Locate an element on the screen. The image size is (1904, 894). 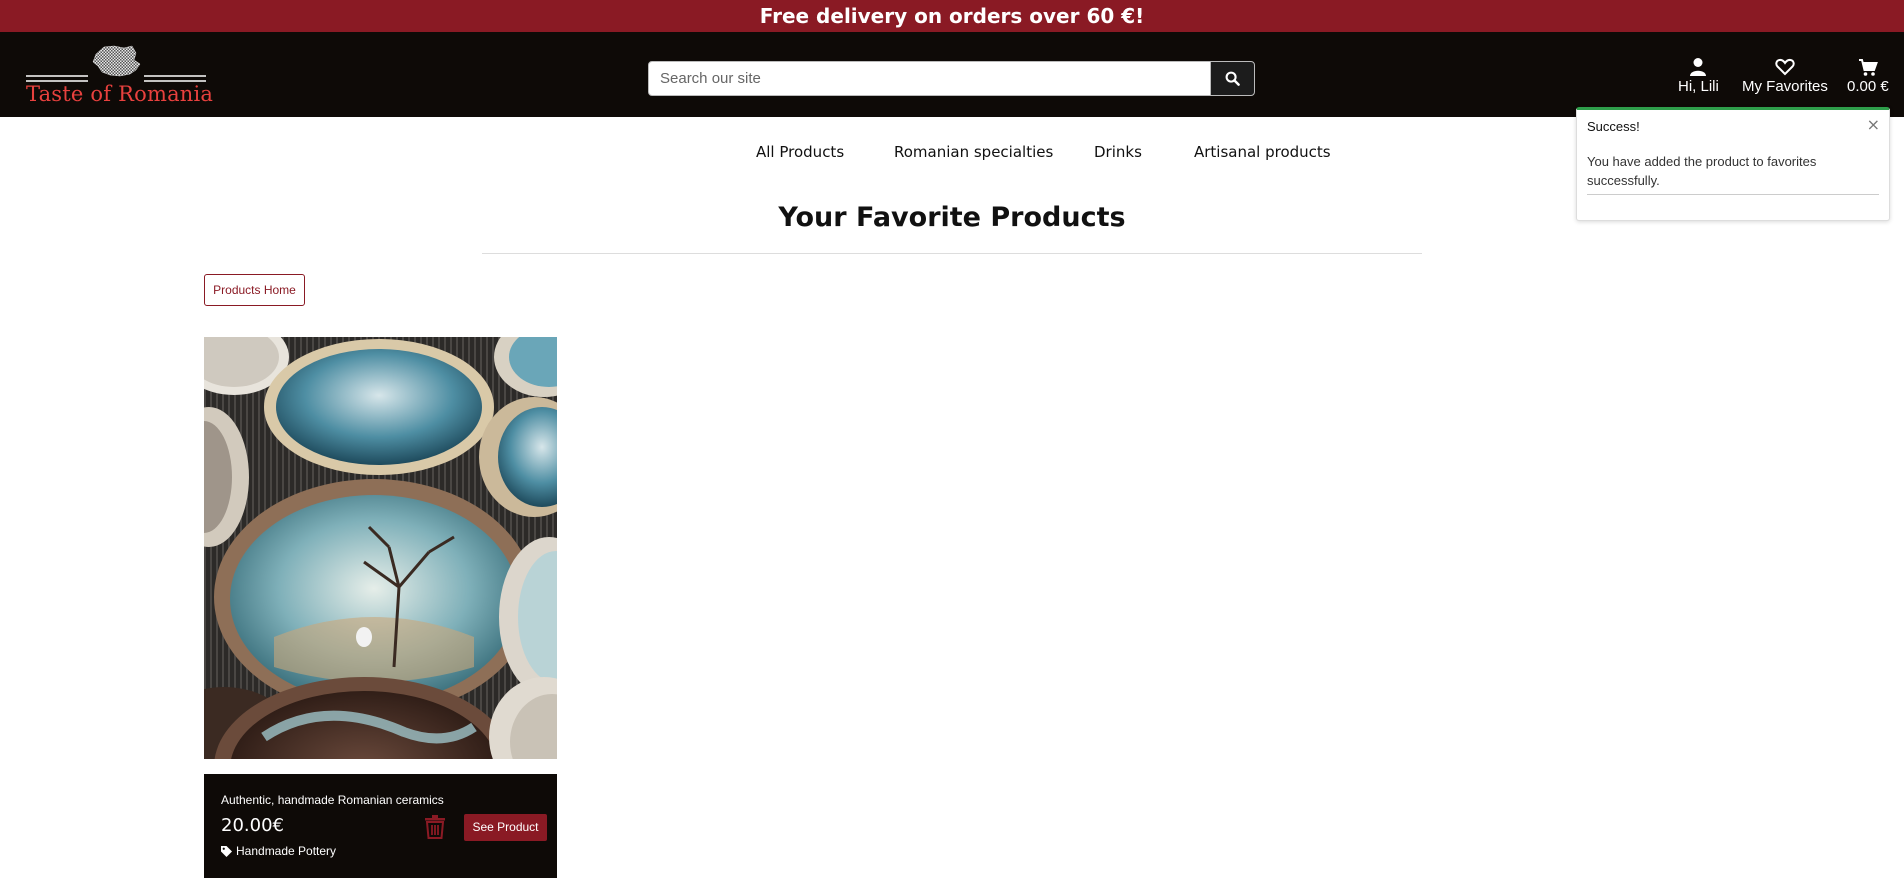
toast-title: Success! is located at coordinates (1613, 126).